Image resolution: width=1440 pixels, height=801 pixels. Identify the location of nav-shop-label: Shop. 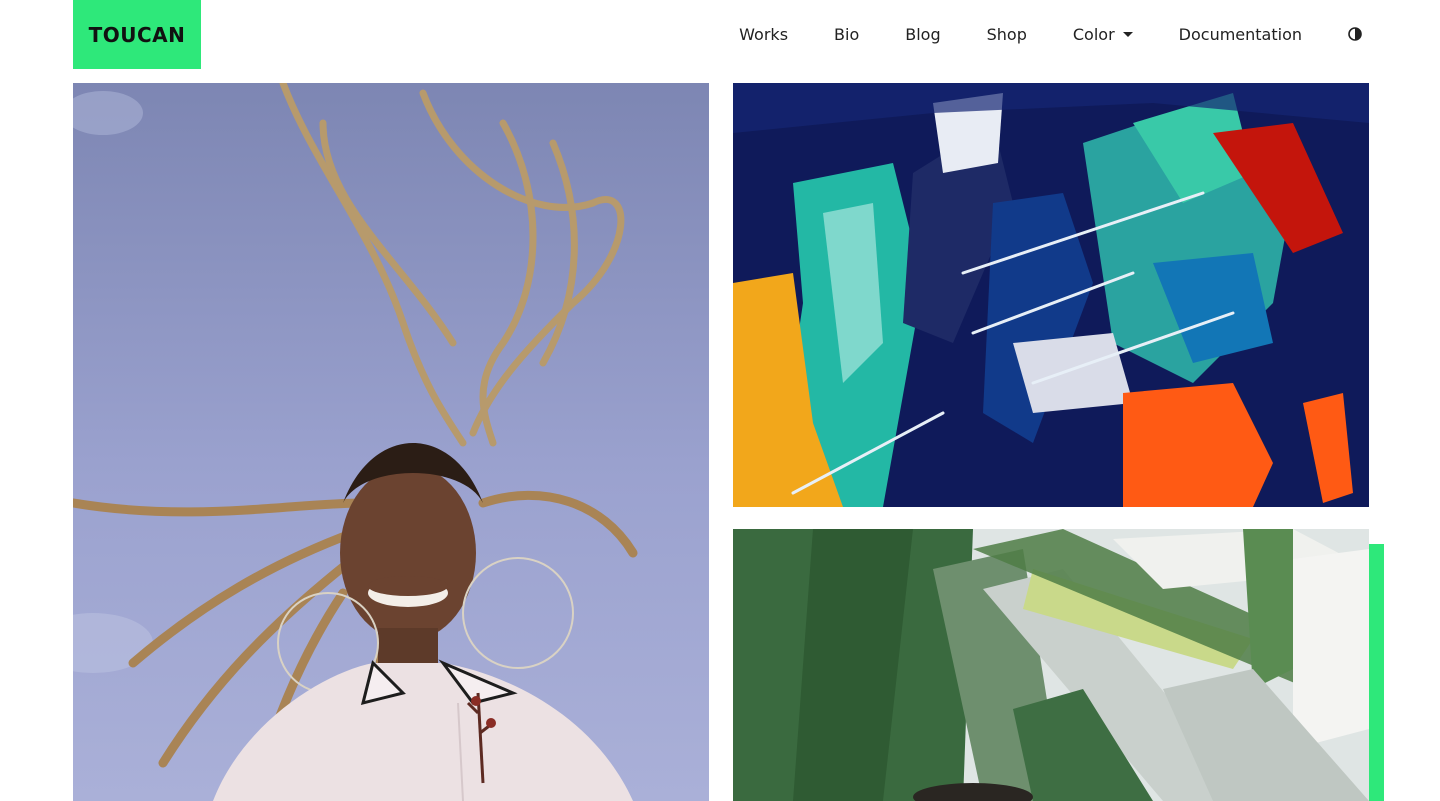
(1006, 34).